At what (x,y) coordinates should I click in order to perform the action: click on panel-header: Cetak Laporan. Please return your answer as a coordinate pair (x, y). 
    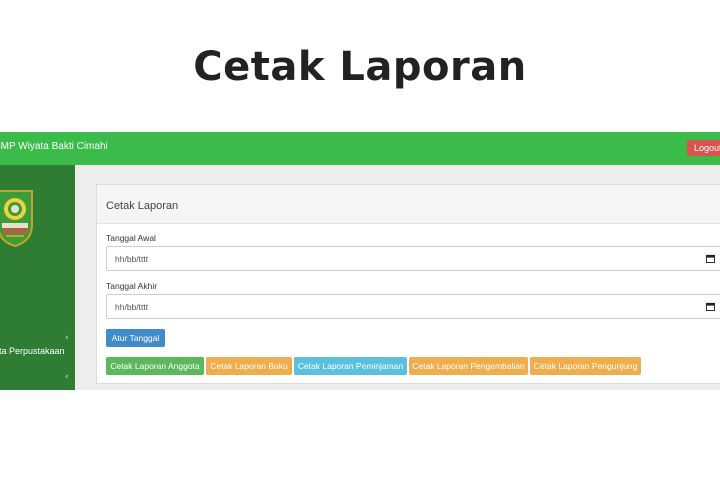
    Looking at the image, I should click on (408, 204).